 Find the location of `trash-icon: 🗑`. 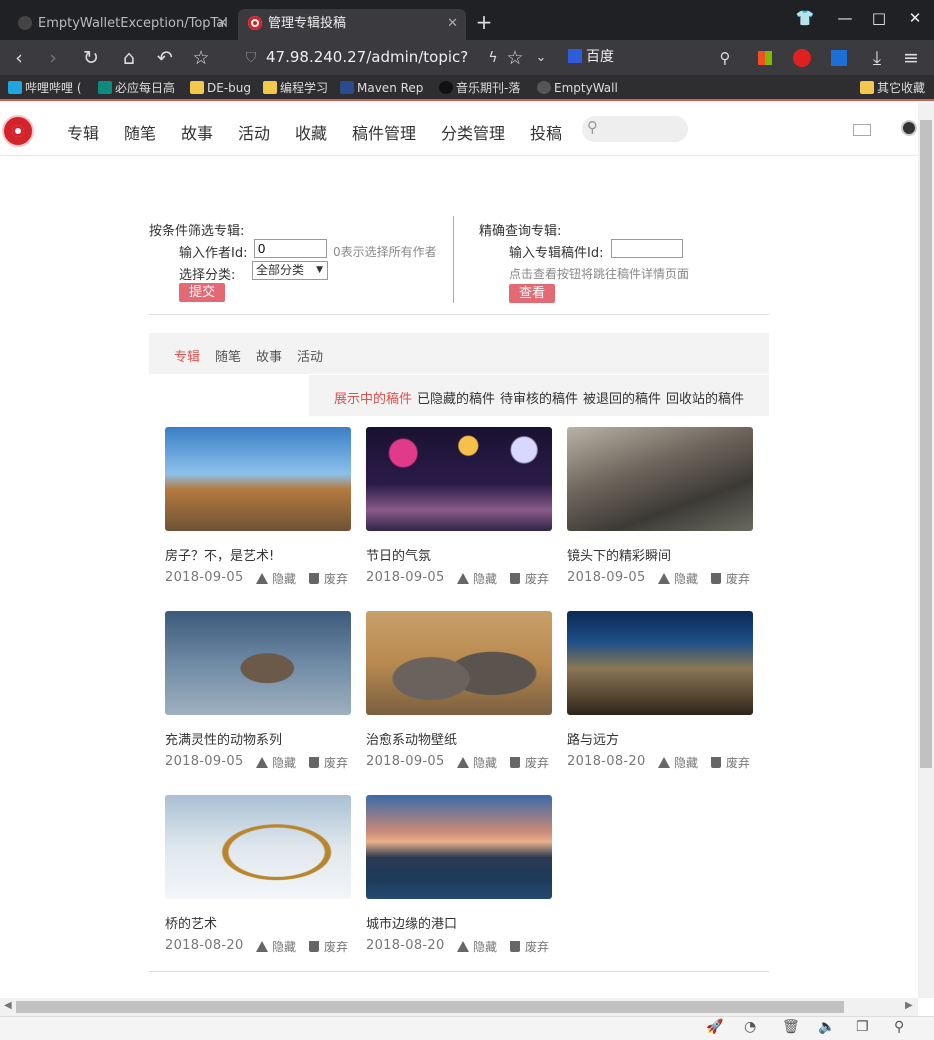

trash-icon: 🗑 is located at coordinates (791, 1027).